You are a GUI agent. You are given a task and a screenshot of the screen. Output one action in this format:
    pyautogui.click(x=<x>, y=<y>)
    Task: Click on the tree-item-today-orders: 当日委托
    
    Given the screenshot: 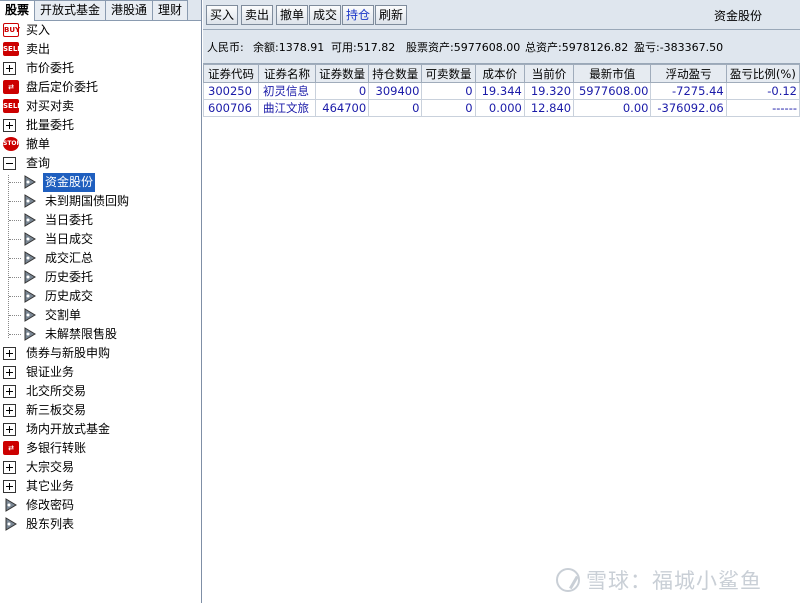 What is the action you would take?
    pyautogui.click(x=100, y=220)
    